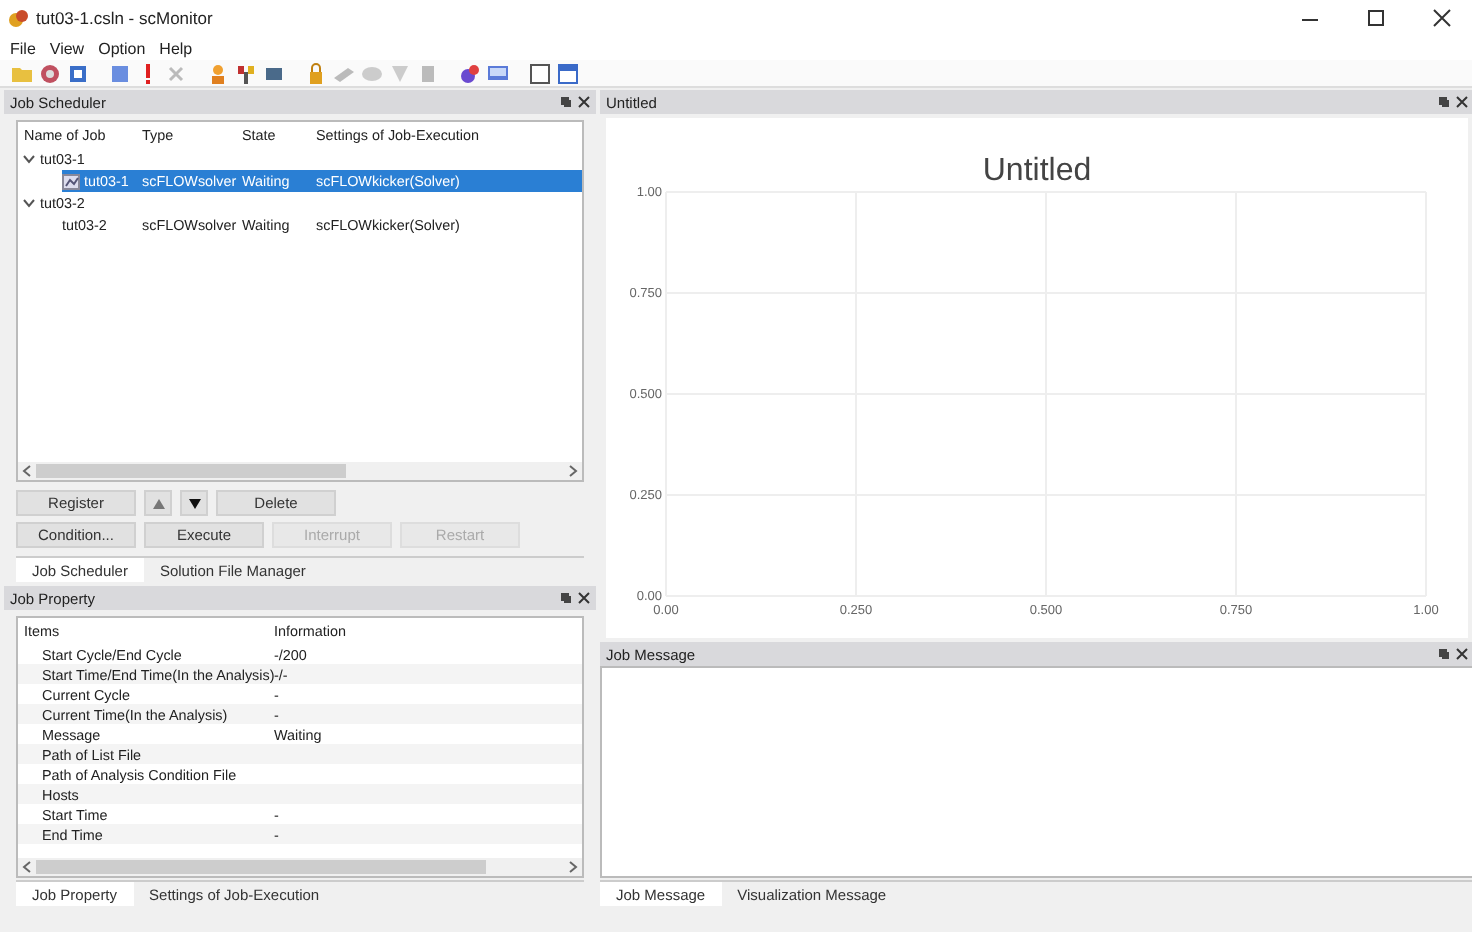 The image size is (1472, 932). What do you see at coordinates (23, 48) in the screenshot?
I see `menu-item: File` at bounding box center [23, 48].